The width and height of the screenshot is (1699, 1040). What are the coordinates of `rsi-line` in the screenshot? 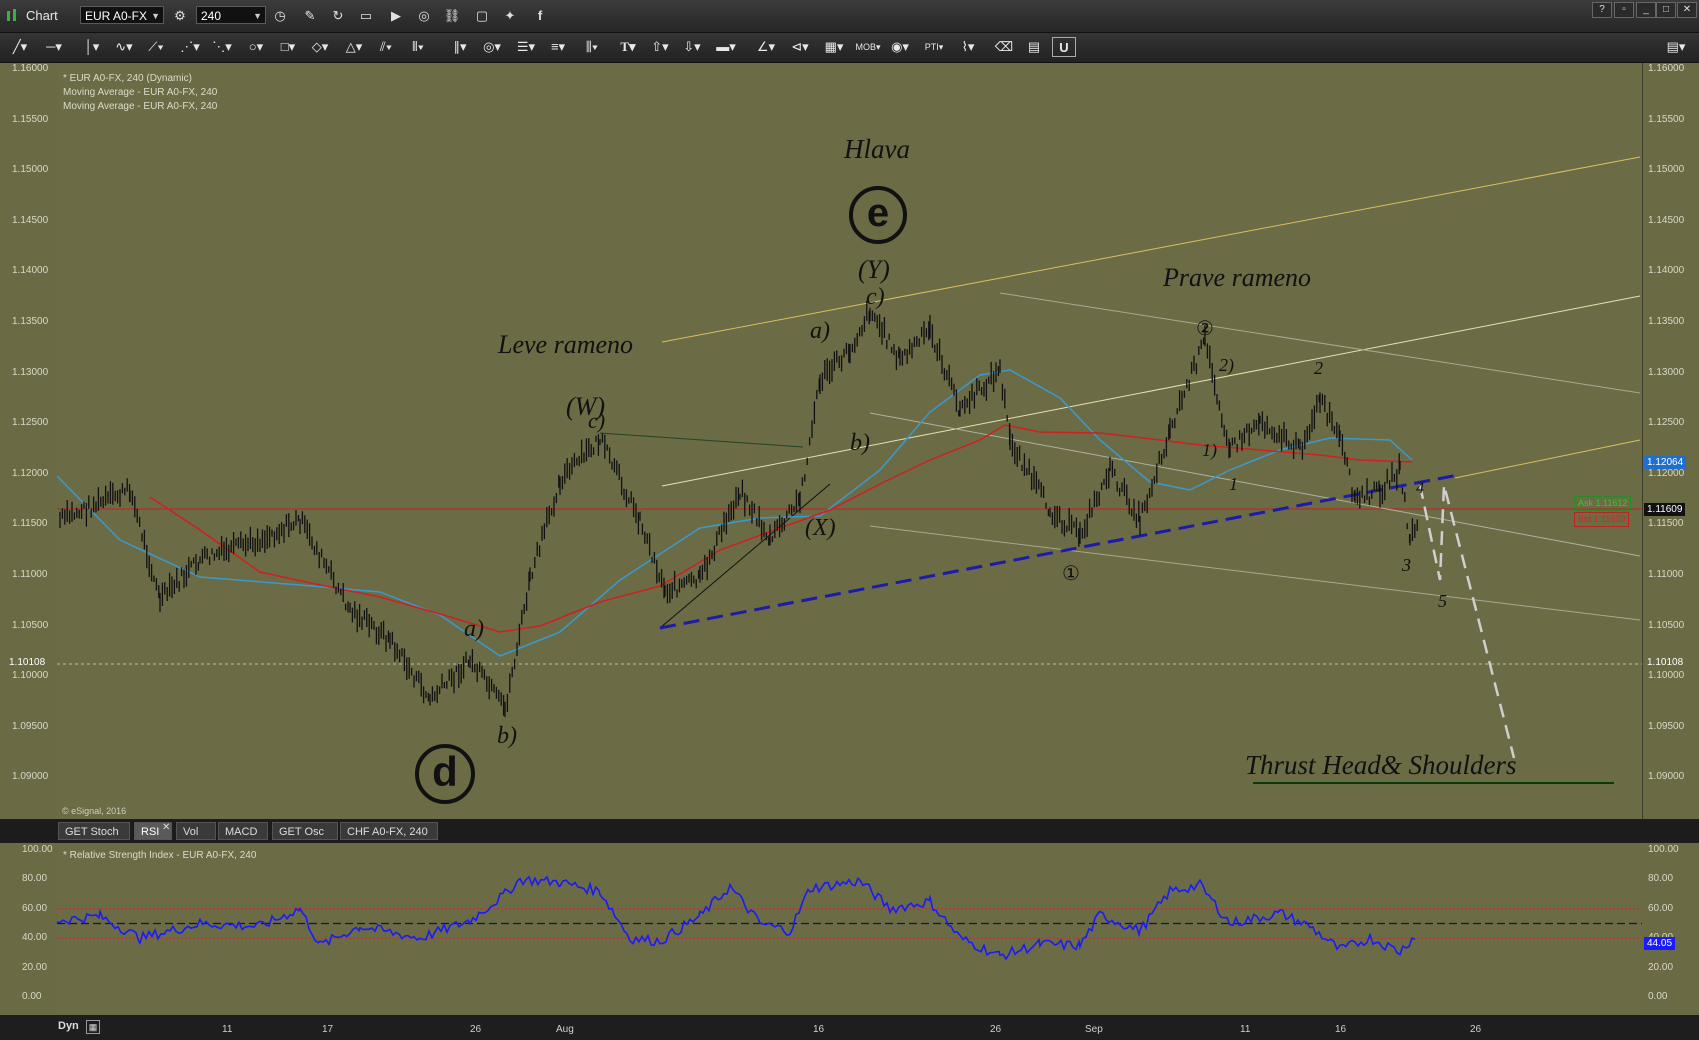 It's located at (736, 918).